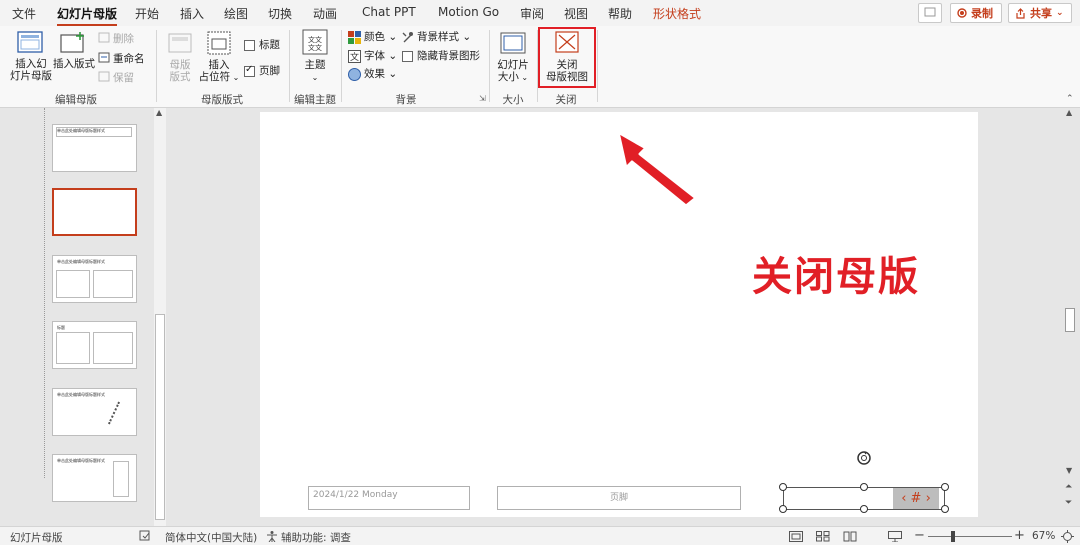 The height and width of the screenshot is (545, 1080). Describe the element at coordinates (192, 13) in the screenshot. I see `tab-insert: 插入` at that location.